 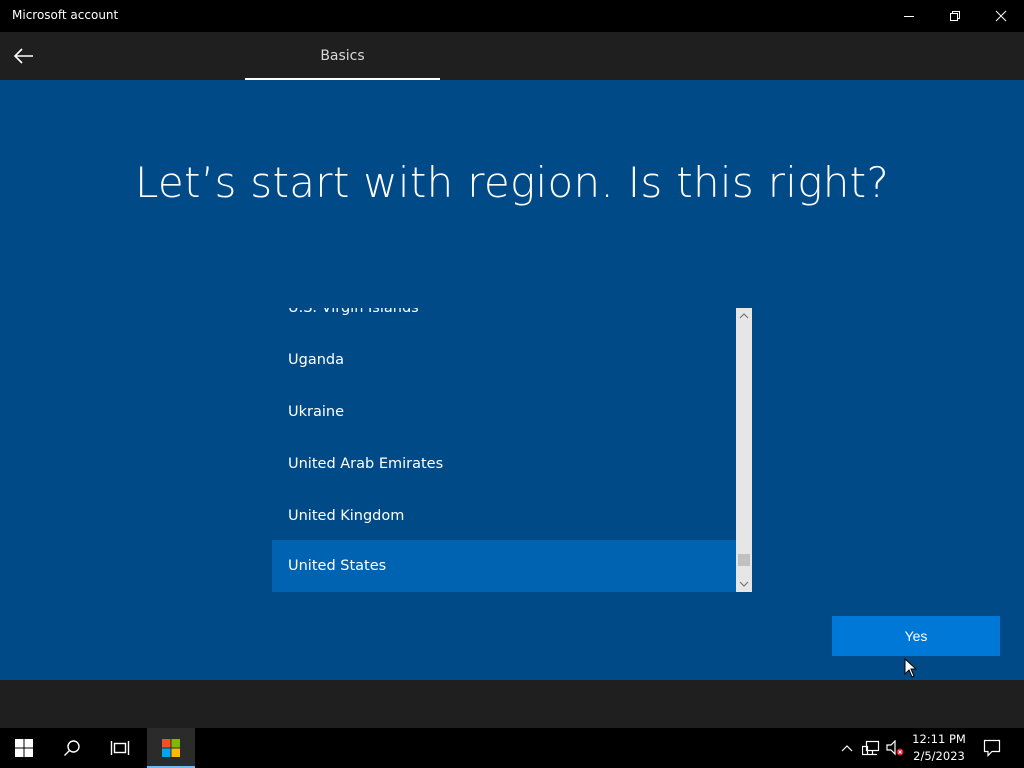 I want to click on task-view-button, so click(x=120, y=748).